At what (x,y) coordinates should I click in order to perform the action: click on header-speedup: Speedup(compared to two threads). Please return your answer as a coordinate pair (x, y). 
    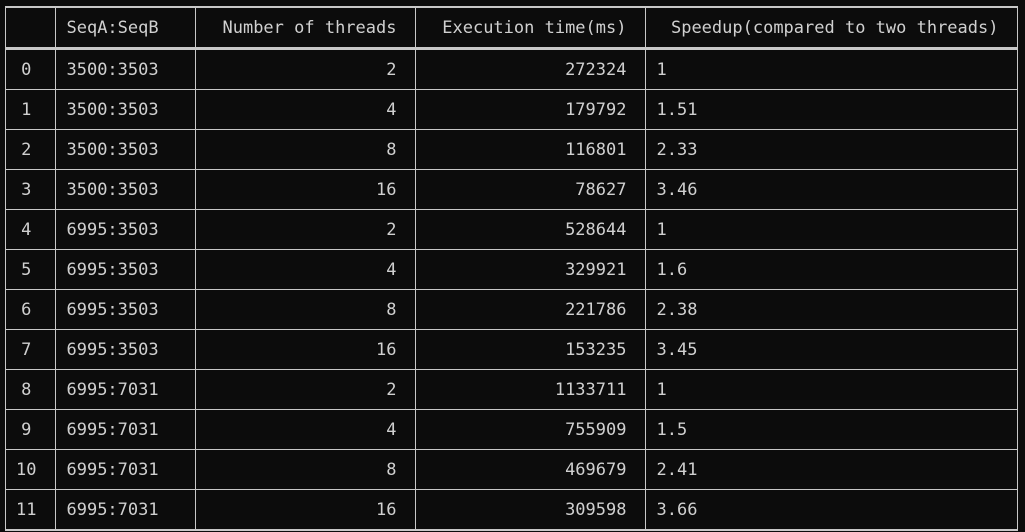
    Looking at the image, I should click on (832, 28).